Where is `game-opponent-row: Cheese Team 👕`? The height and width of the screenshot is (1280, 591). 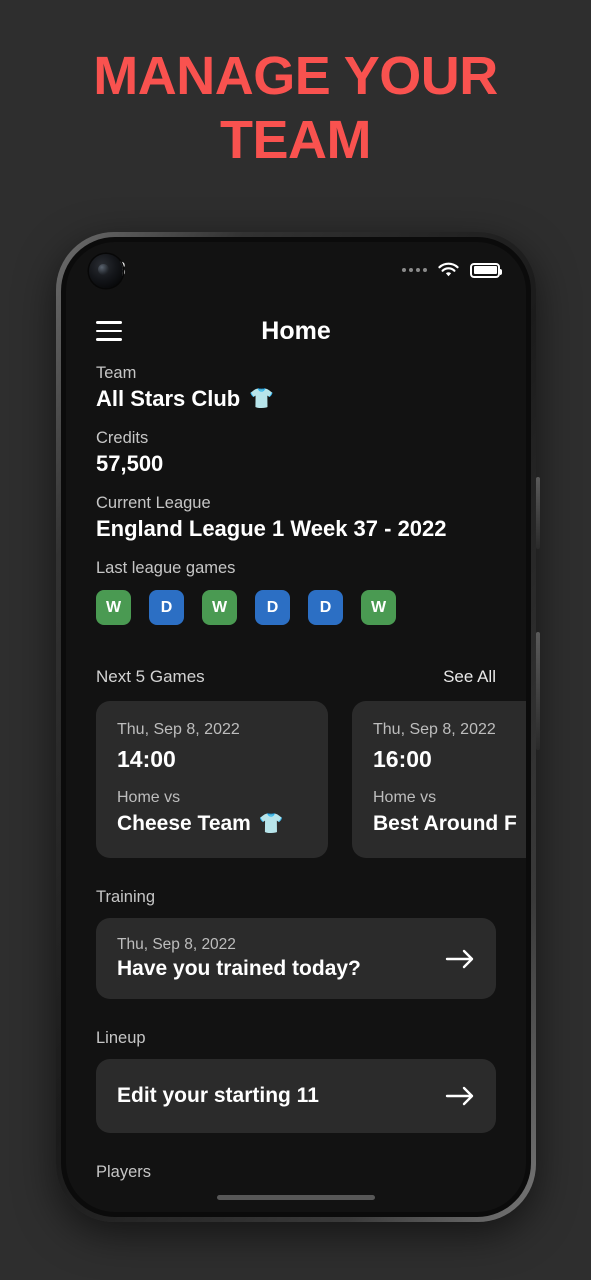 game-opponent-row: Cheese Team 👕 is located at coordinates (212, 824).